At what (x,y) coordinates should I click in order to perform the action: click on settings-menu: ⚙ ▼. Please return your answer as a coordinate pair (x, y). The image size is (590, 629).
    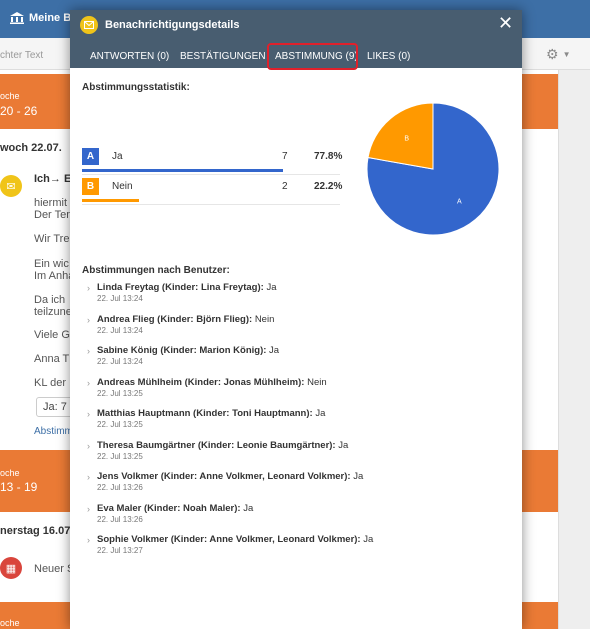
    Looking at the image, I should click on (558, 54).